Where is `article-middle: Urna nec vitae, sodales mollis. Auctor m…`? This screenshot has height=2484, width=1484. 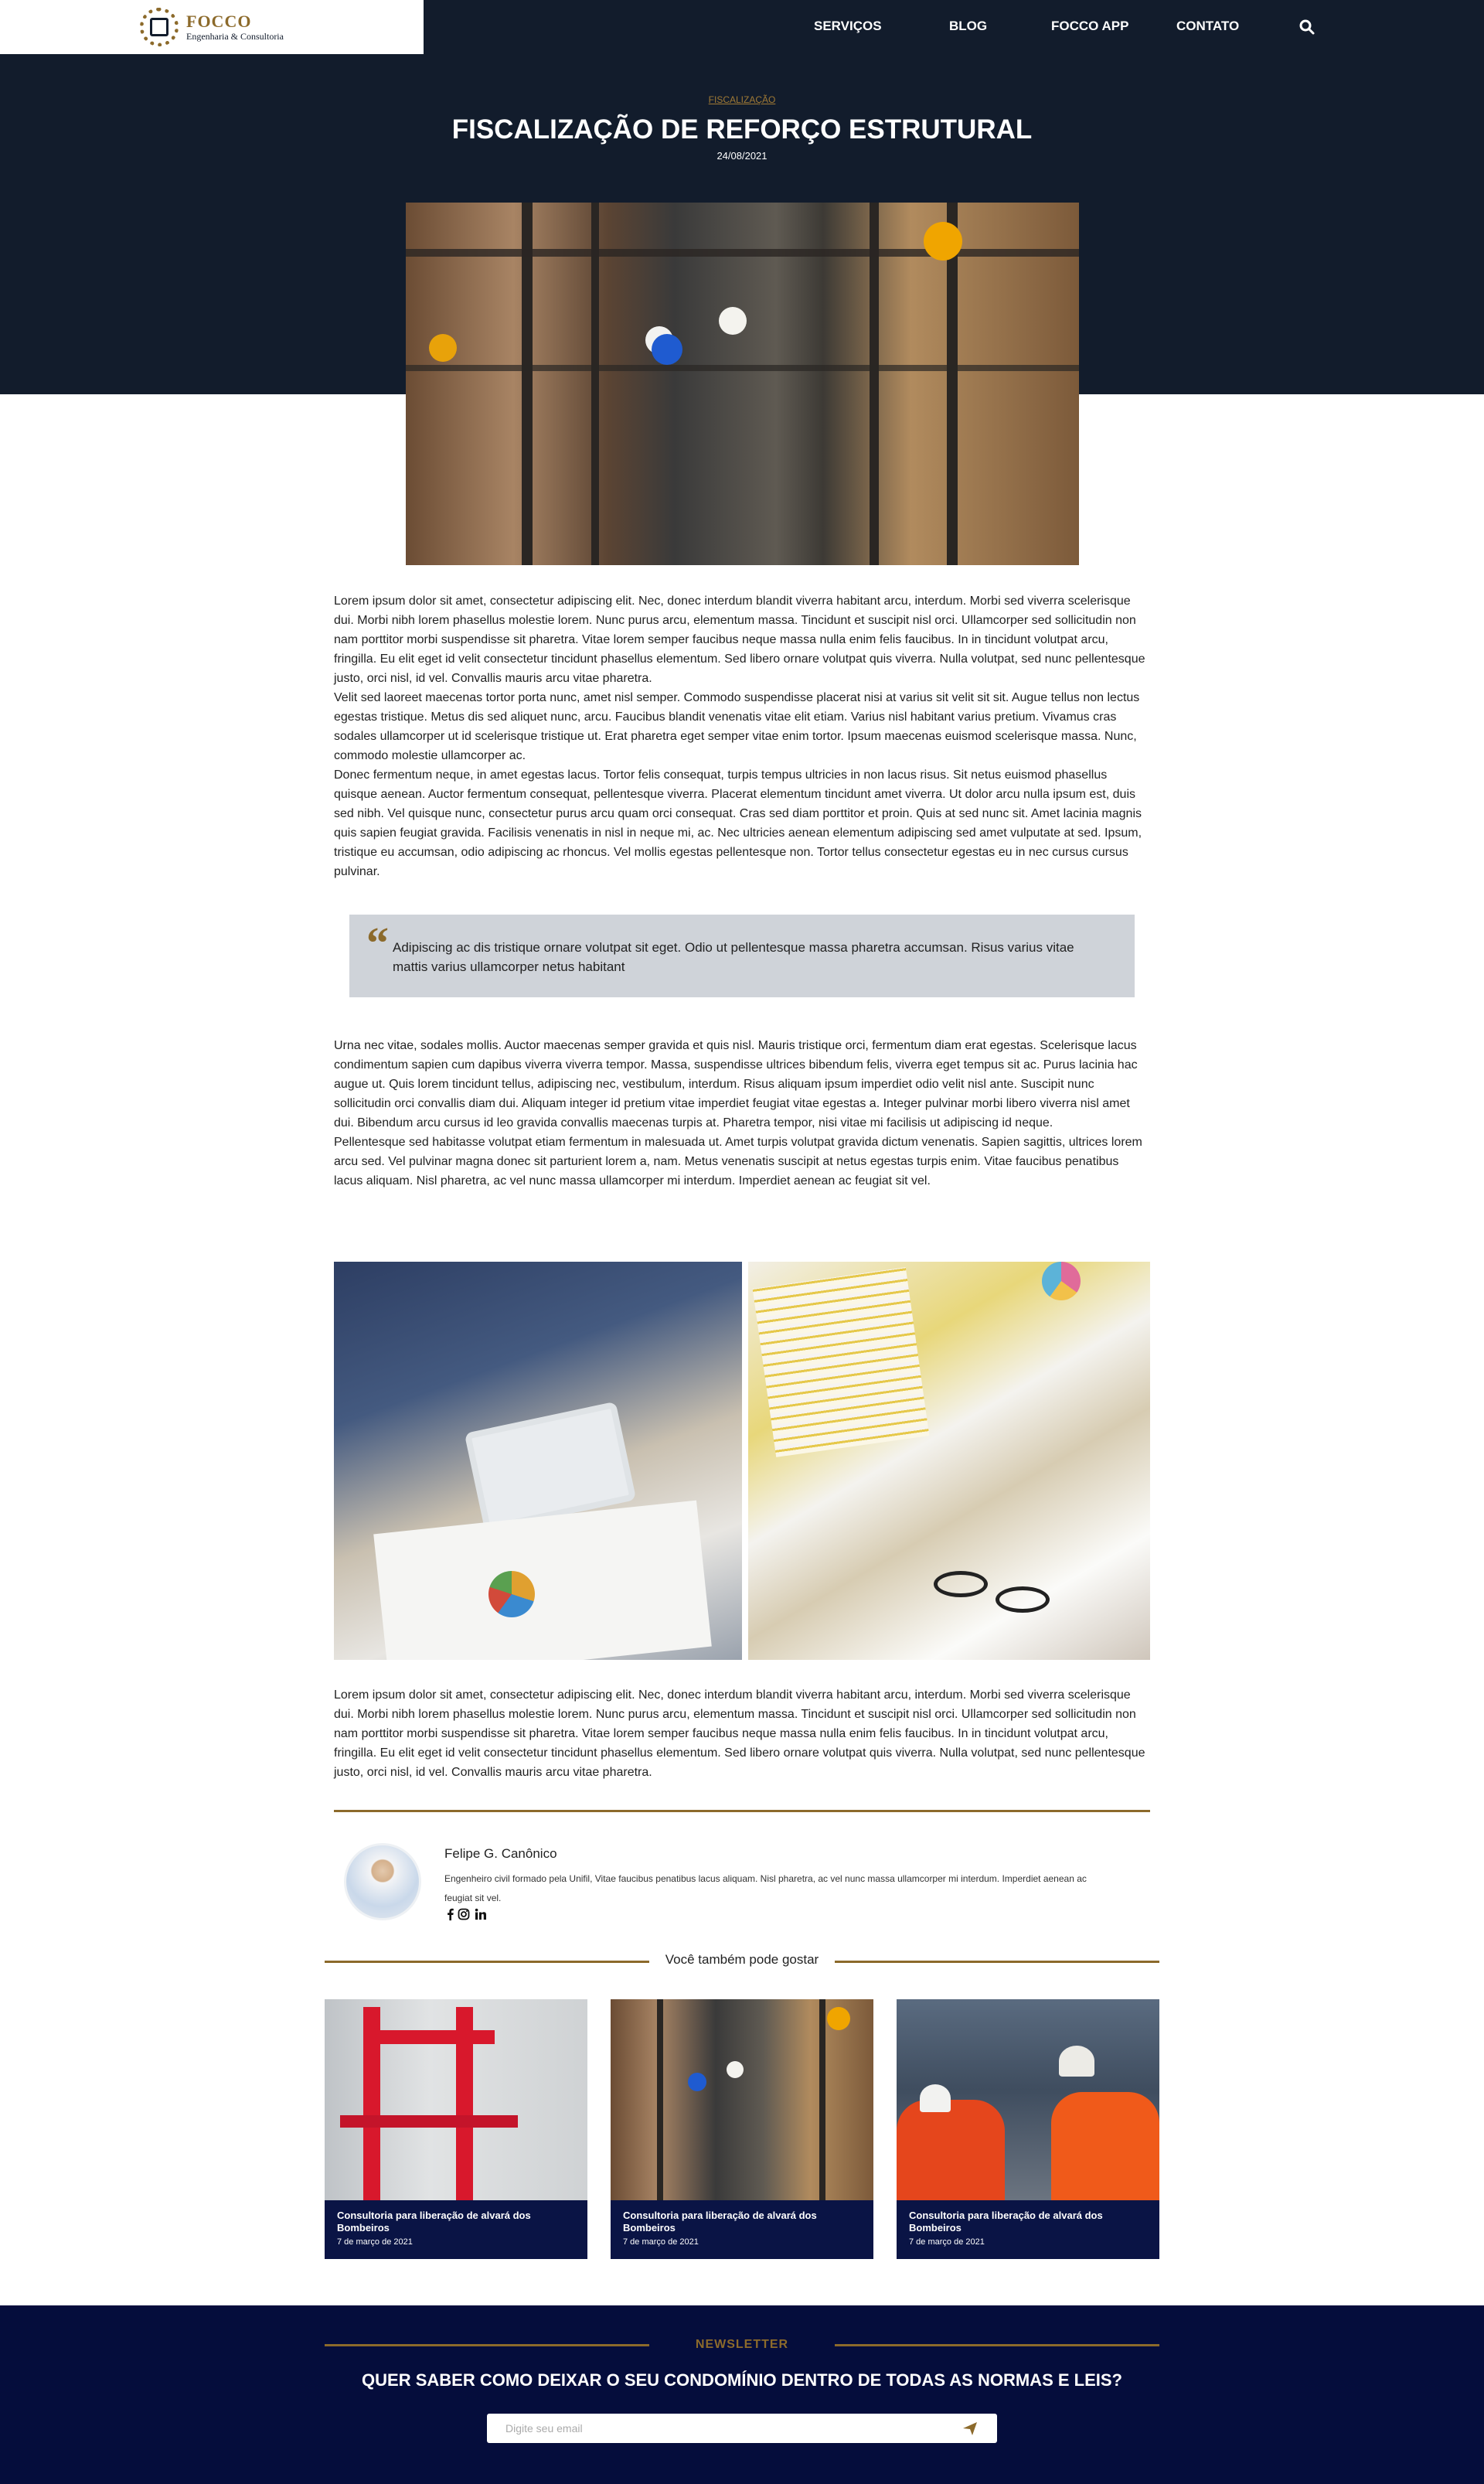
article-middle: Urna nec vitae, sodales mollis. Auctor m… is located at coordinates (742, 1113).